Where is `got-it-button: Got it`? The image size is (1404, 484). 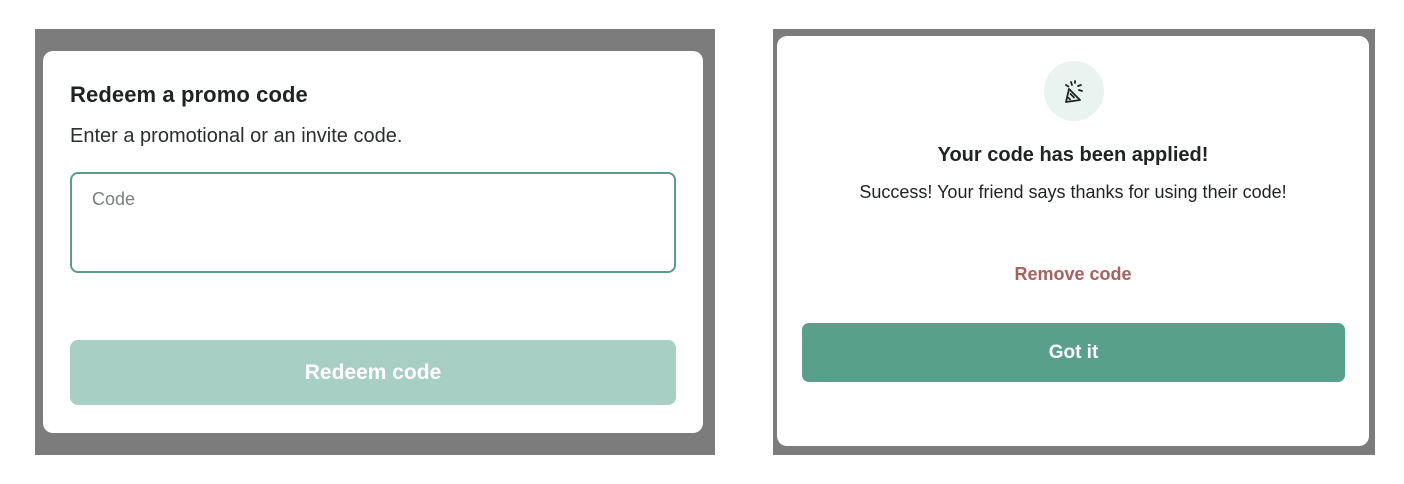 got-it-button: Got it is located at coordinates (1073, 352).